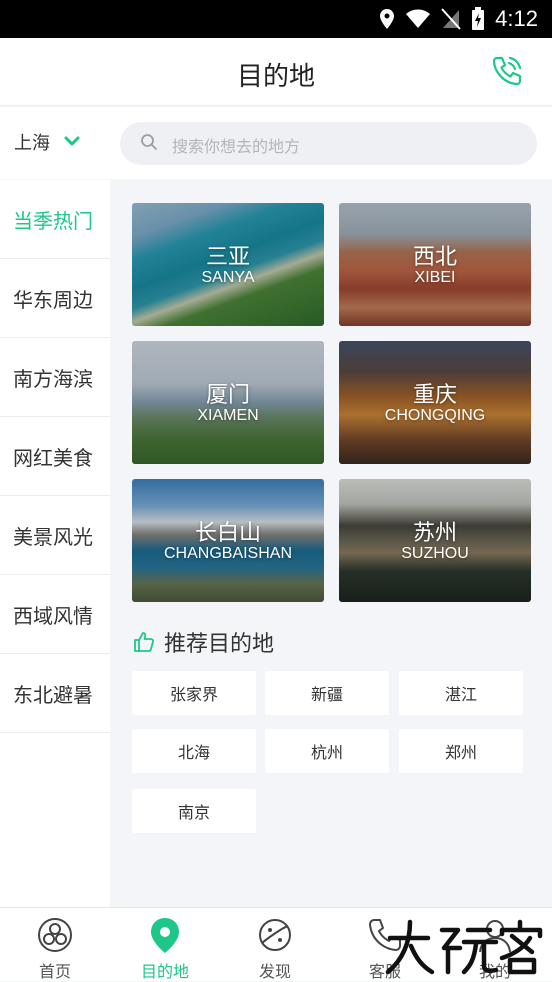 This screenshot has width=552, height=982. Describe the element at coordinates (418, 18) in the screenshot. I see `wifi-icon` at that location.